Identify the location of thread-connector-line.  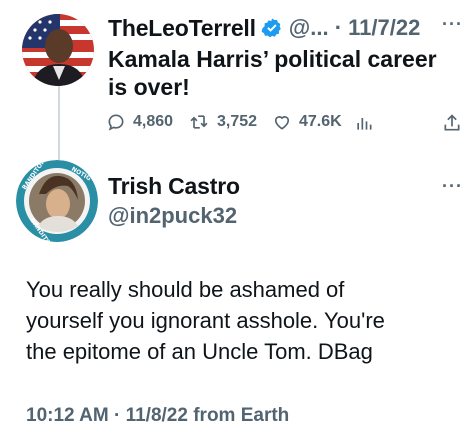
(59, 123).